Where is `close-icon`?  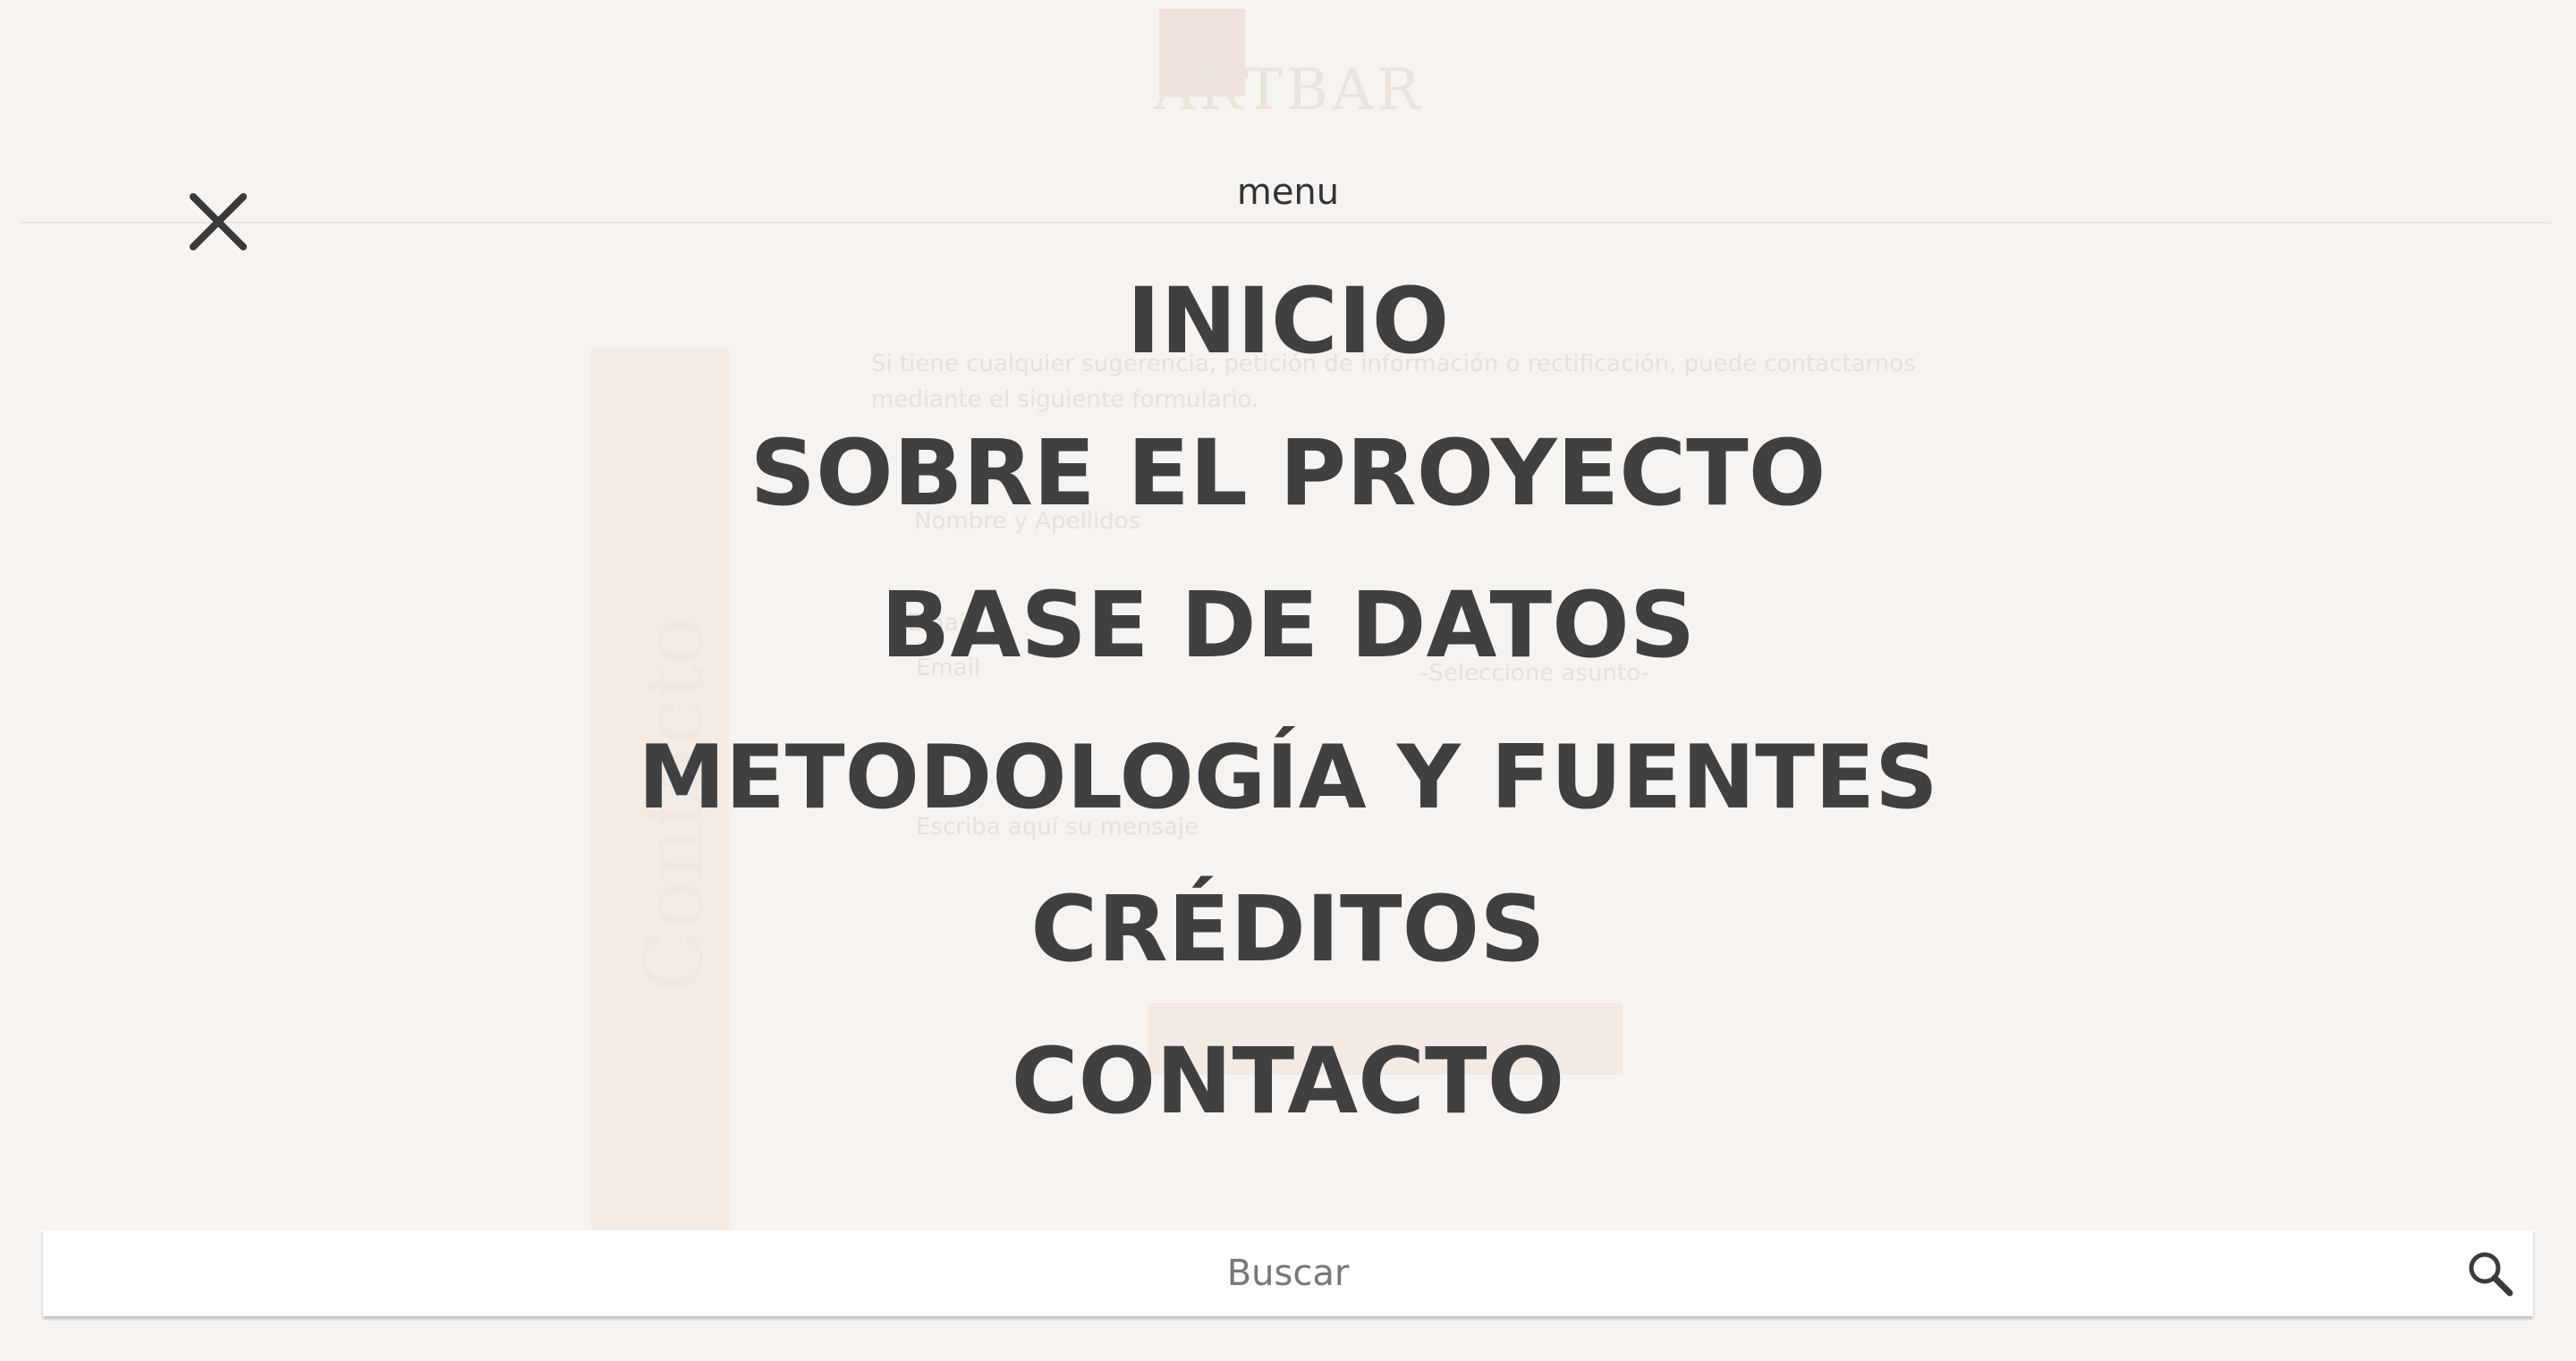 close-icon is located at coordinates (218, 221).